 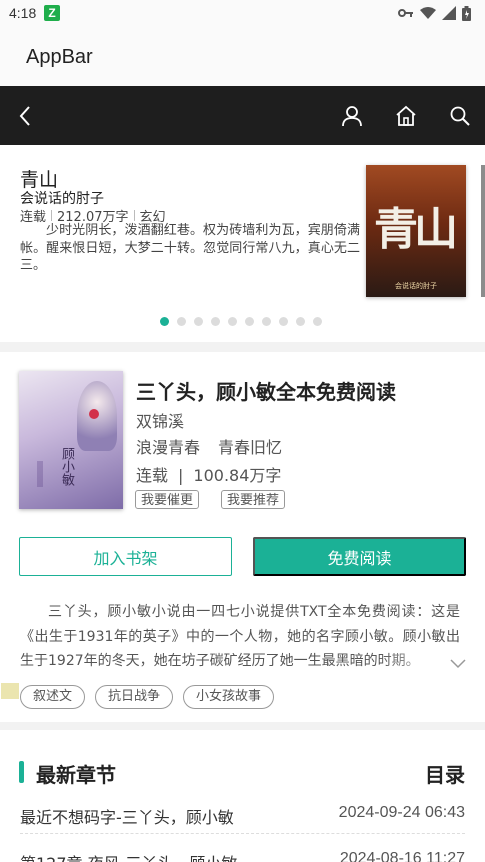 I want to click on wifi-icon, so click(x=428, y=13).